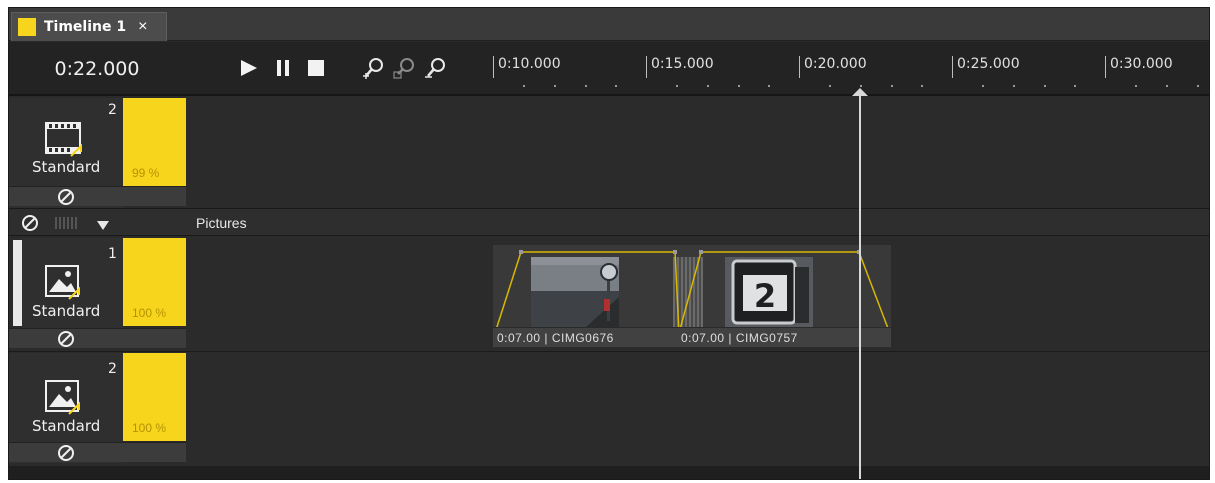 The image size is (1215, 483). I want to click on current-timecode: 0:22.000, so click(97, 69).